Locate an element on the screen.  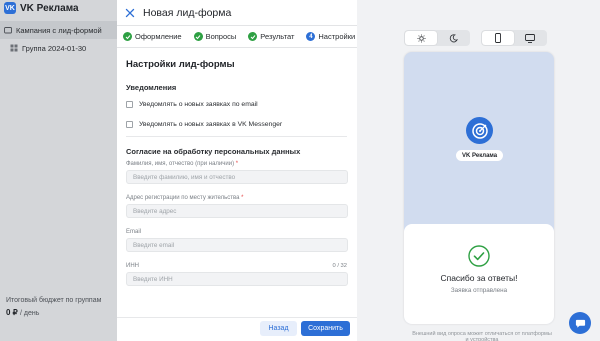
moon-icon is located at coordinates (453, 37).